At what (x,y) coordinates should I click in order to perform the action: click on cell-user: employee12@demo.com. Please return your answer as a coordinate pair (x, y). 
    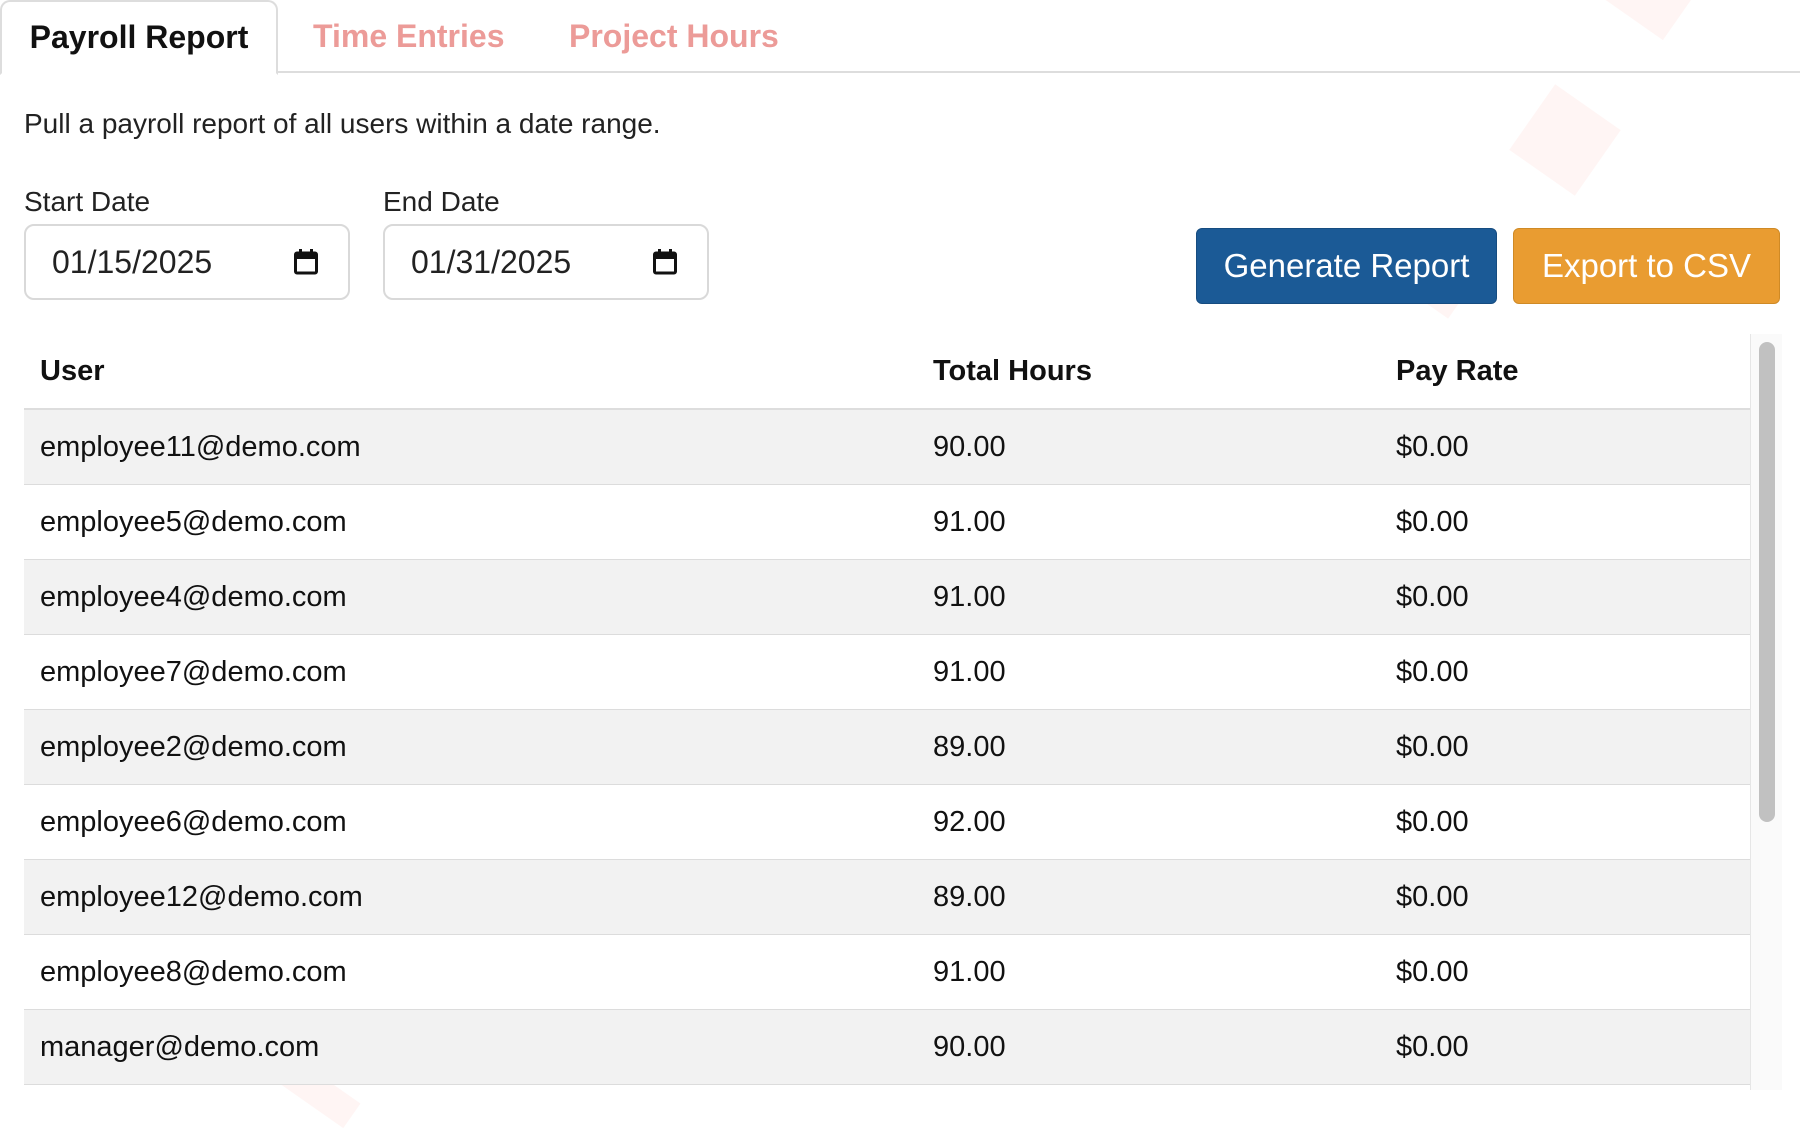
    Looking at the image, I should click on (201, 896).